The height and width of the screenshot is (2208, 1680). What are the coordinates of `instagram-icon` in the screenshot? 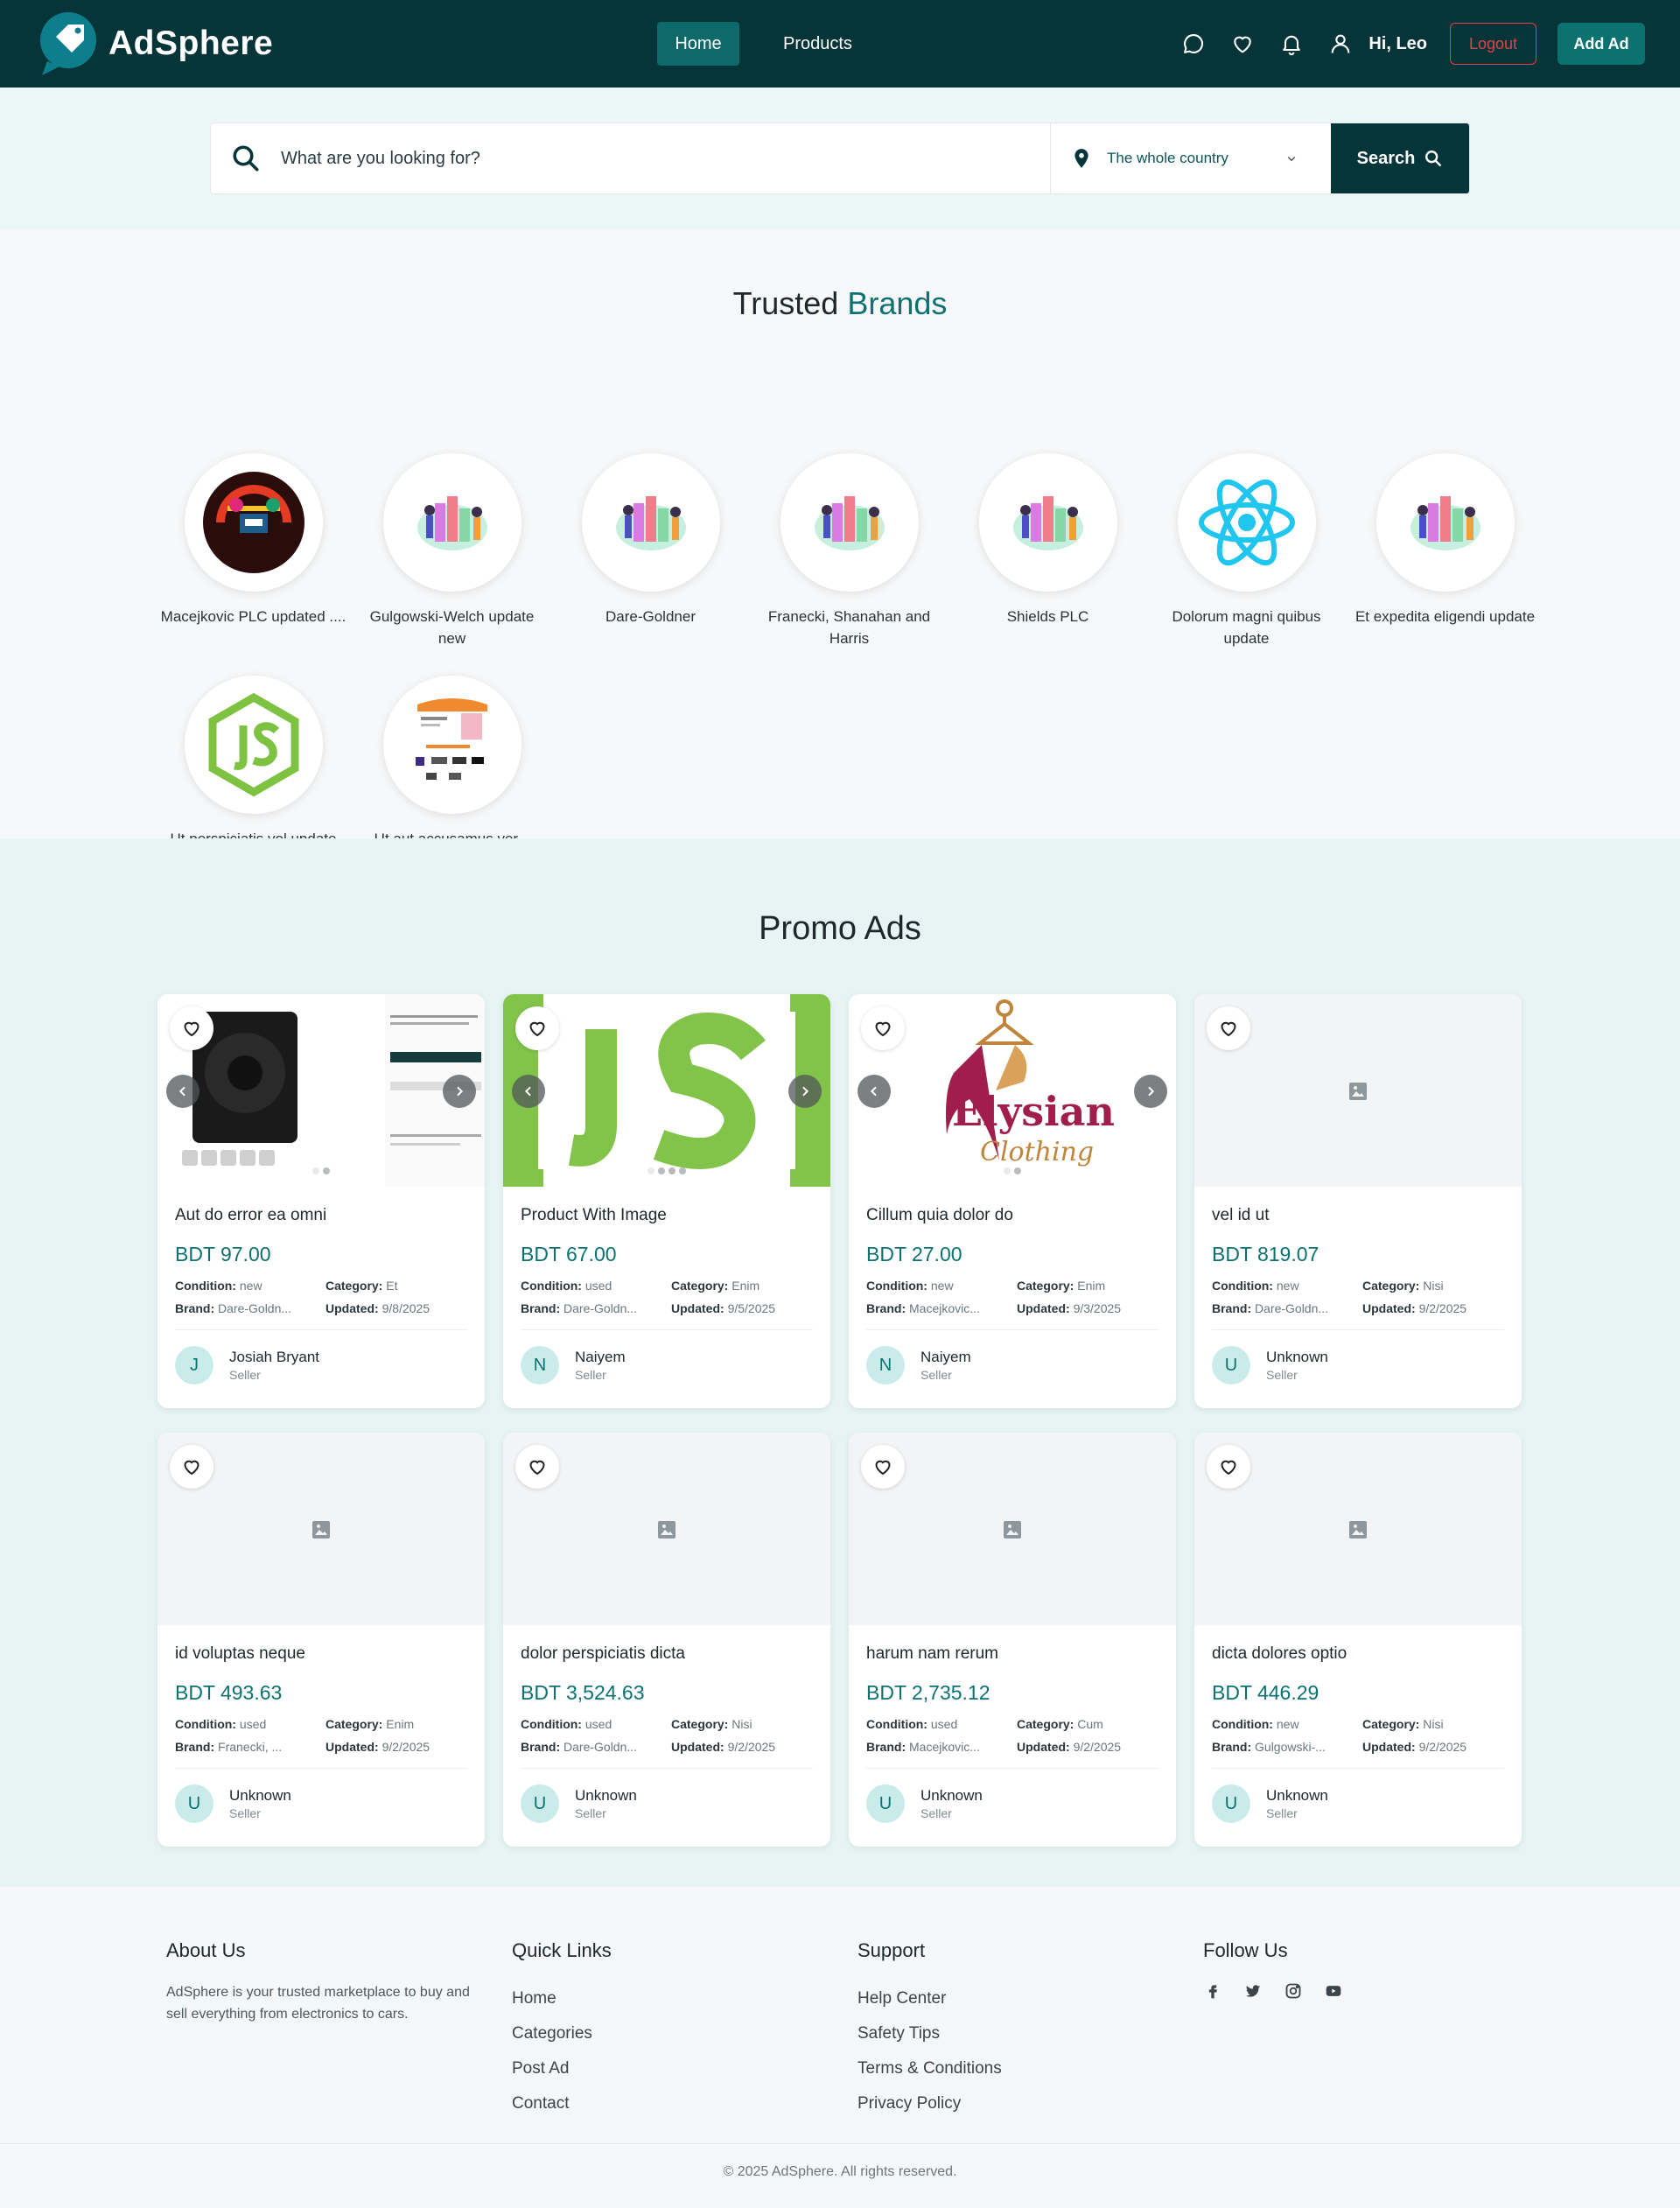 It's located at (1293, 1991).